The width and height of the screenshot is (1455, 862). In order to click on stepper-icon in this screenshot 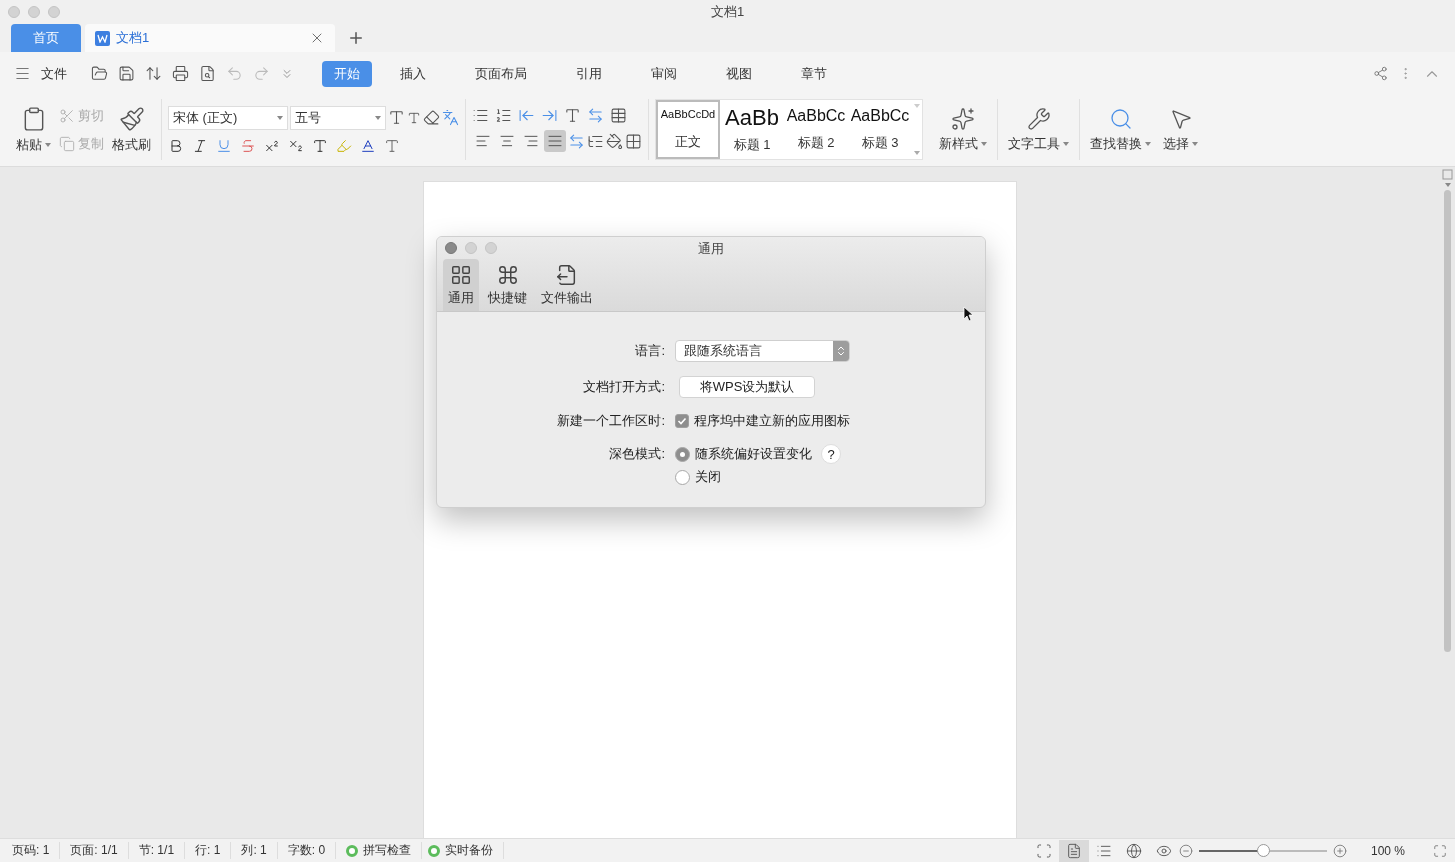, I will do `click(841, 351)`.